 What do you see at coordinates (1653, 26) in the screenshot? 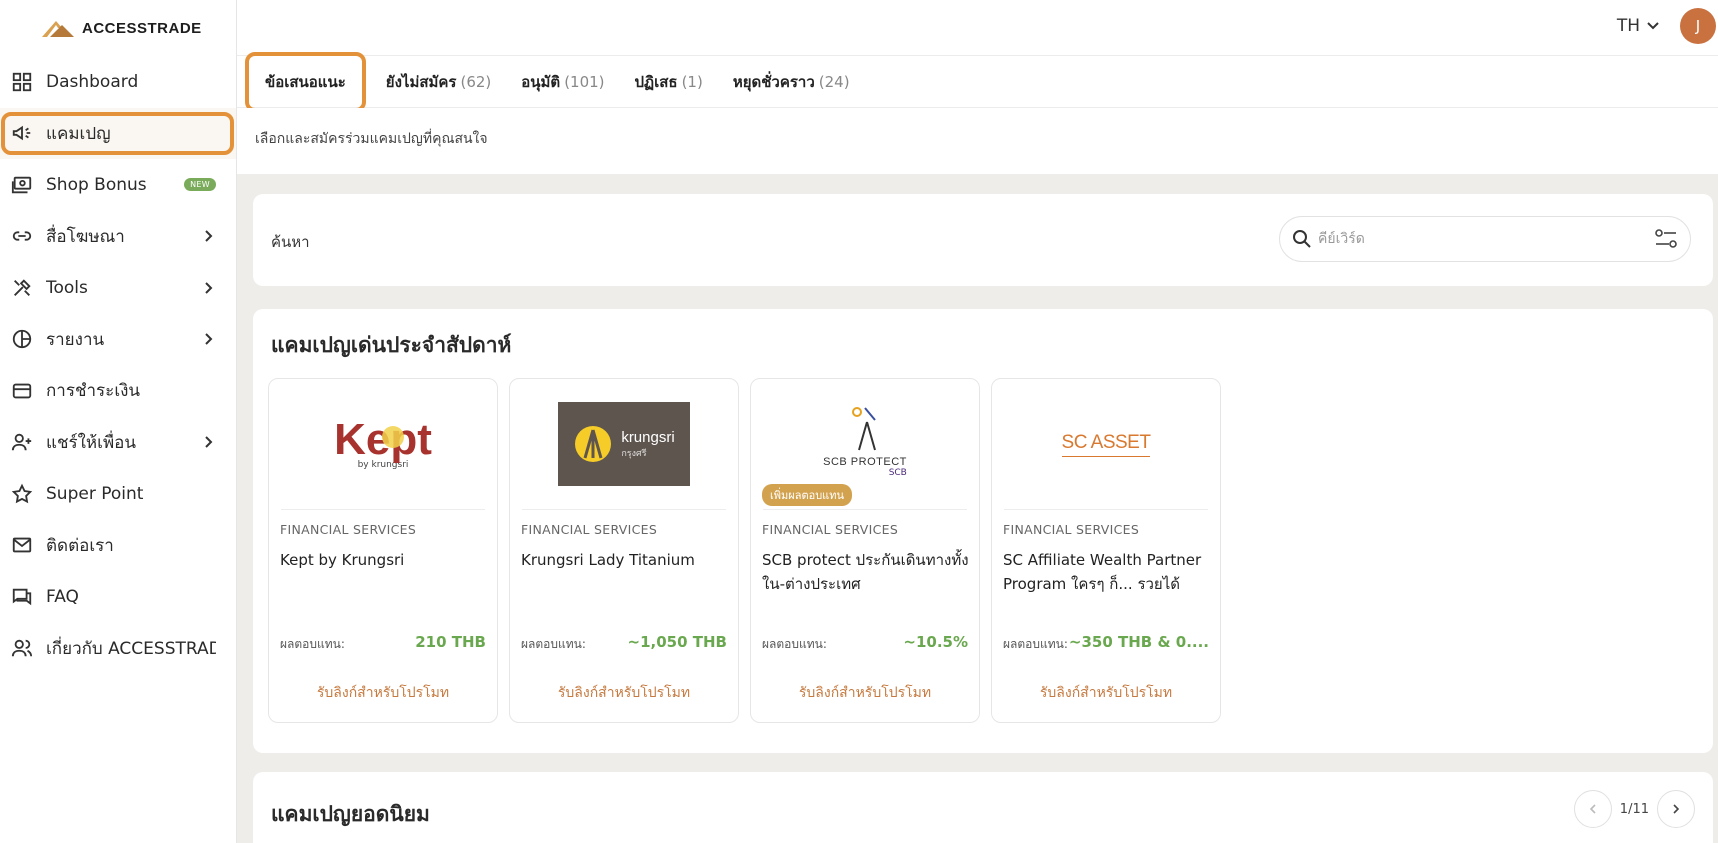
I see `chevron-down-icon` at bounding box center [1653, 26].